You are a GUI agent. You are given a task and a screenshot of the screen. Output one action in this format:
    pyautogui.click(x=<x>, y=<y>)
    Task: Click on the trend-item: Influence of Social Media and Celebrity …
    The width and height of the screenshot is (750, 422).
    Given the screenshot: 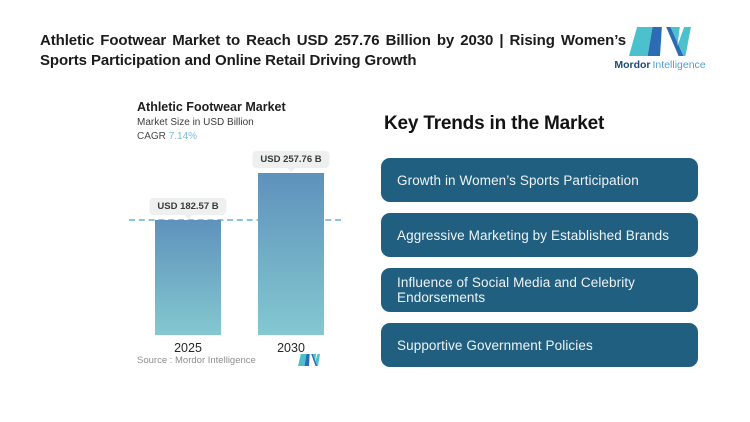 What is the action you would take?
    pyautogui.click(x=539, y=290)
    